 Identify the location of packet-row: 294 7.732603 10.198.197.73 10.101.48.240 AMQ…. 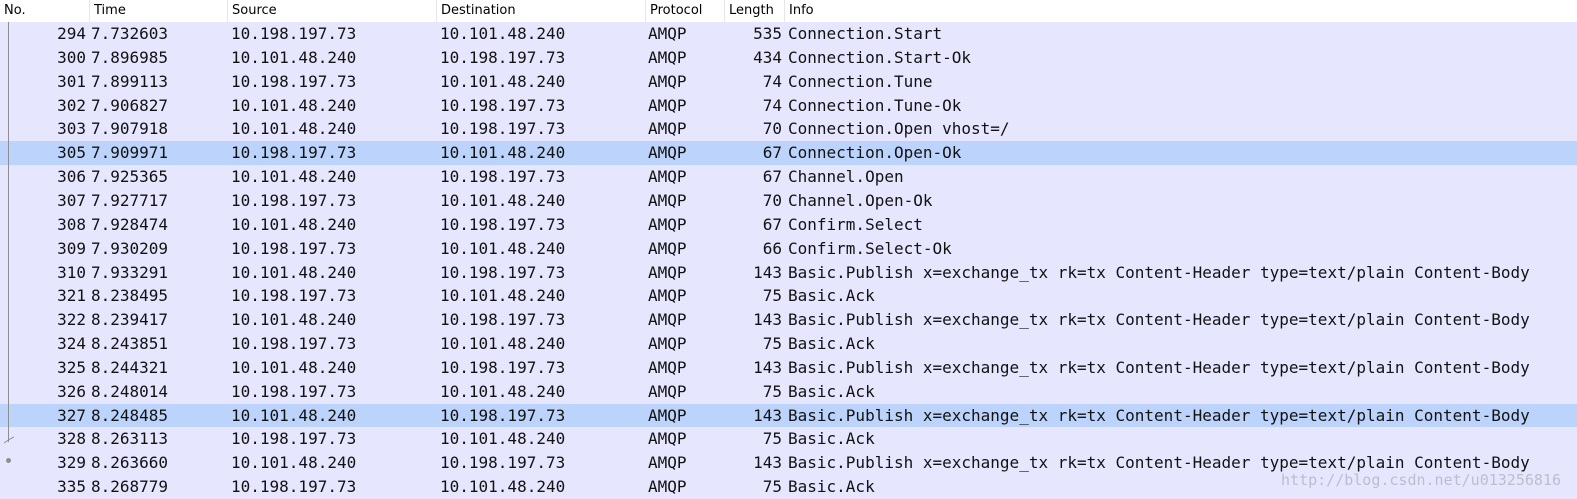
(788, 34).